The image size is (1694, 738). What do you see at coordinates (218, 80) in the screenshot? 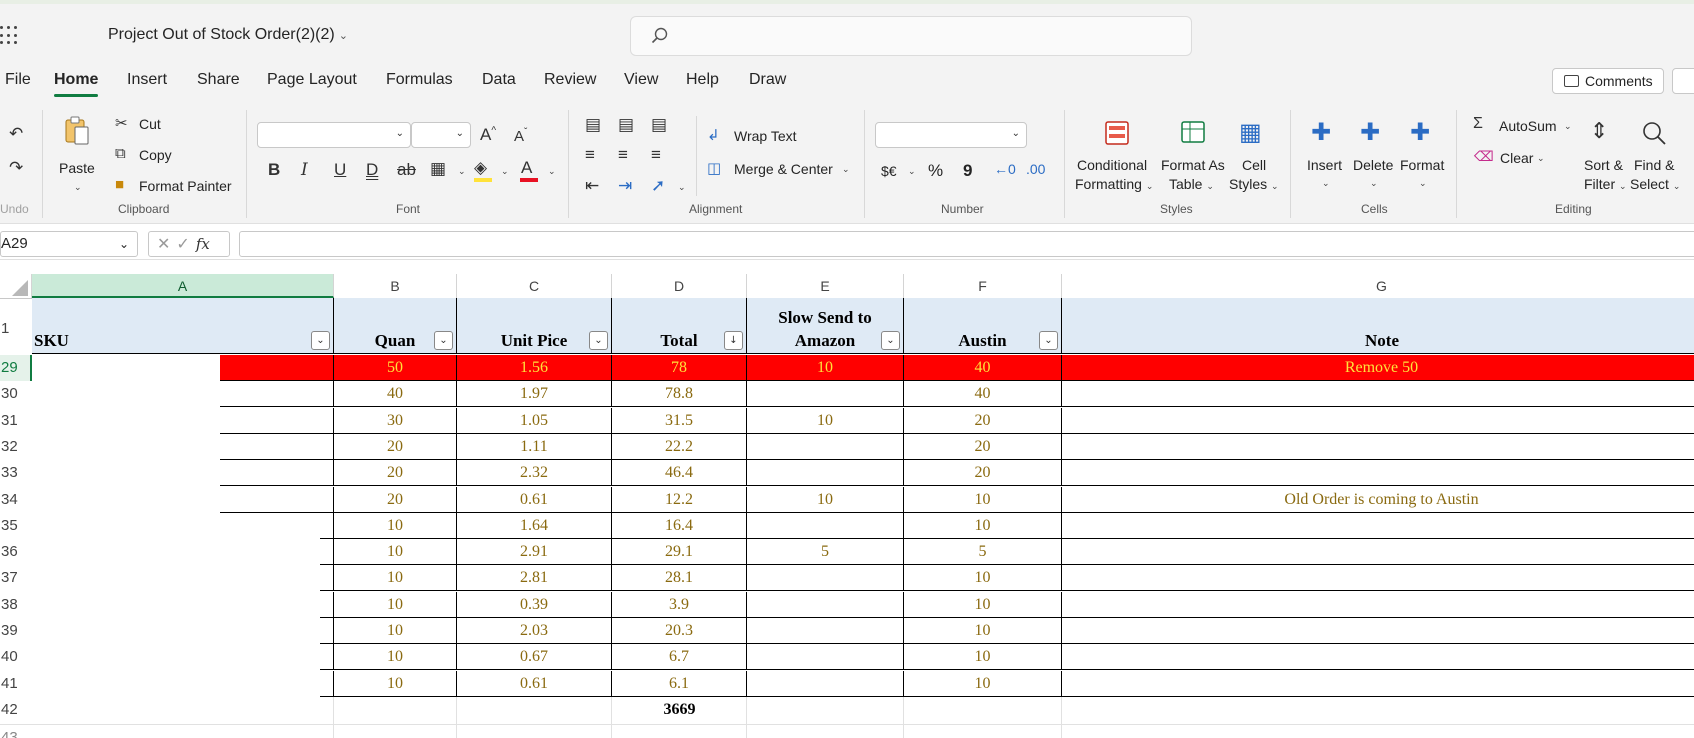
I see `tab-share: Share` at bounding box center [218, 80].